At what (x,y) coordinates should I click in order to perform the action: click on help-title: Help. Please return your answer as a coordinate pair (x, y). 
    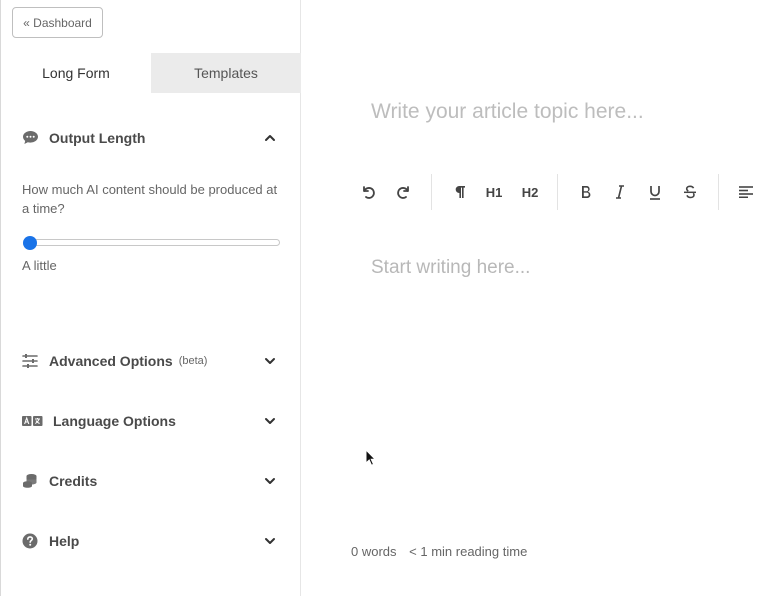
    Looking at the image, I should click on (64, 541).